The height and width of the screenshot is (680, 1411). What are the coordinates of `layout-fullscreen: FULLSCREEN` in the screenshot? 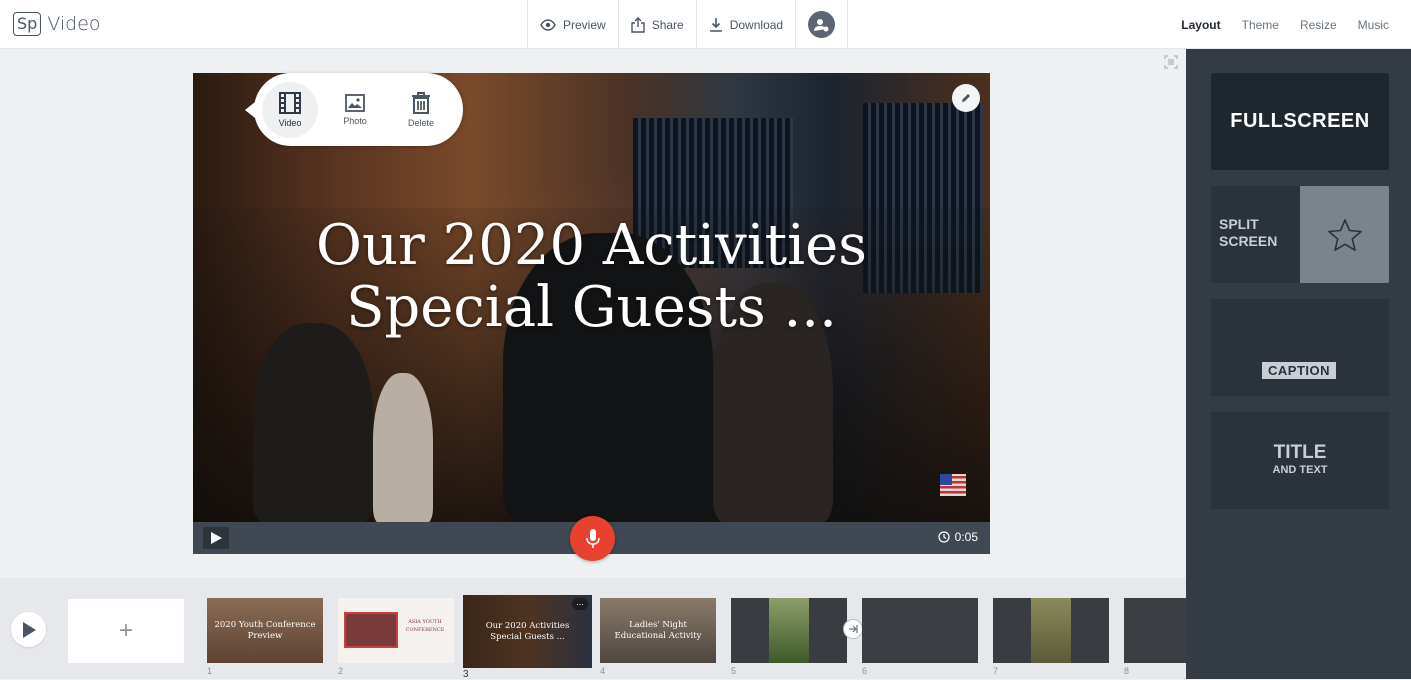 It's located at (1300, 121).